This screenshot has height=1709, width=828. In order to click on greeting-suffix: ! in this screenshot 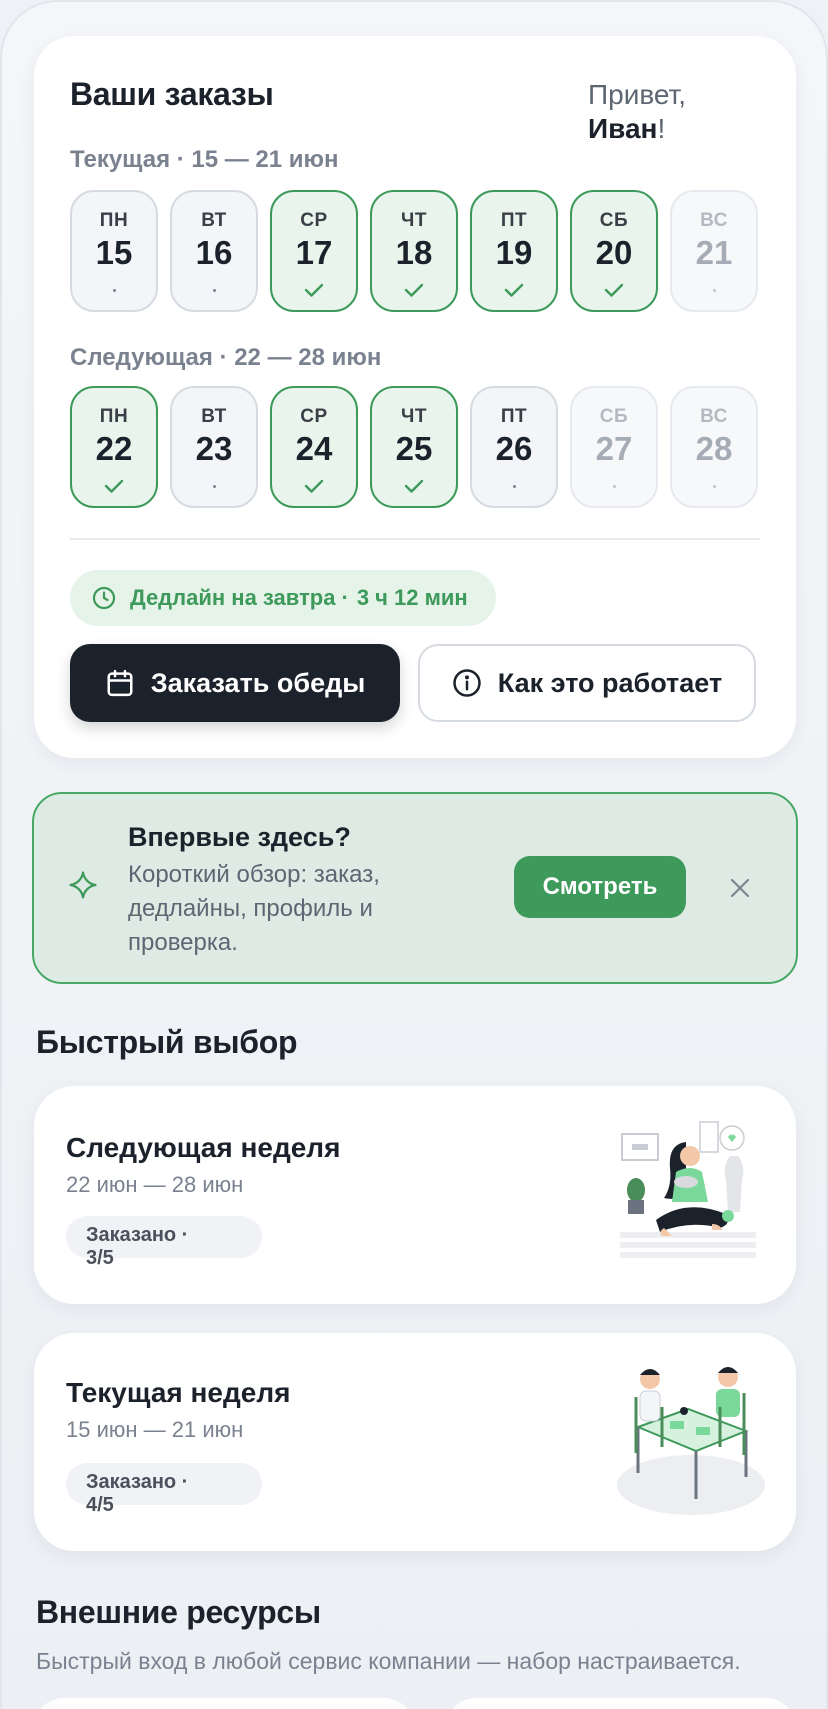, I will do `click(661, 128)`.